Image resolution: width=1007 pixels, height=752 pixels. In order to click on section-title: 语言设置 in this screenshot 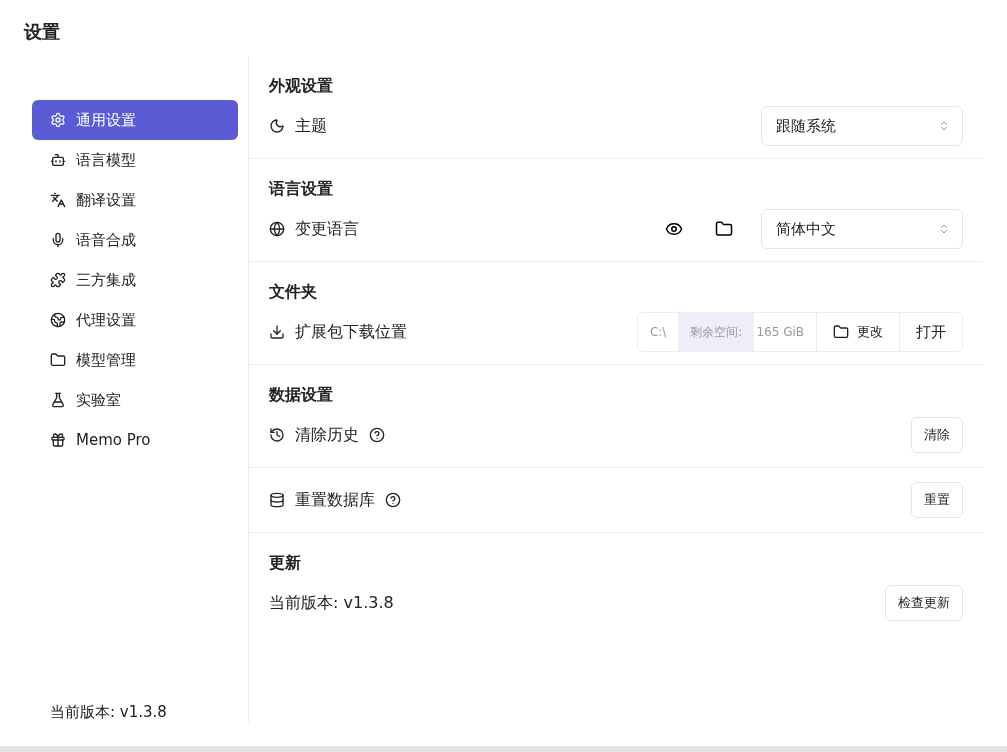, I will do `click(300, 187)`.